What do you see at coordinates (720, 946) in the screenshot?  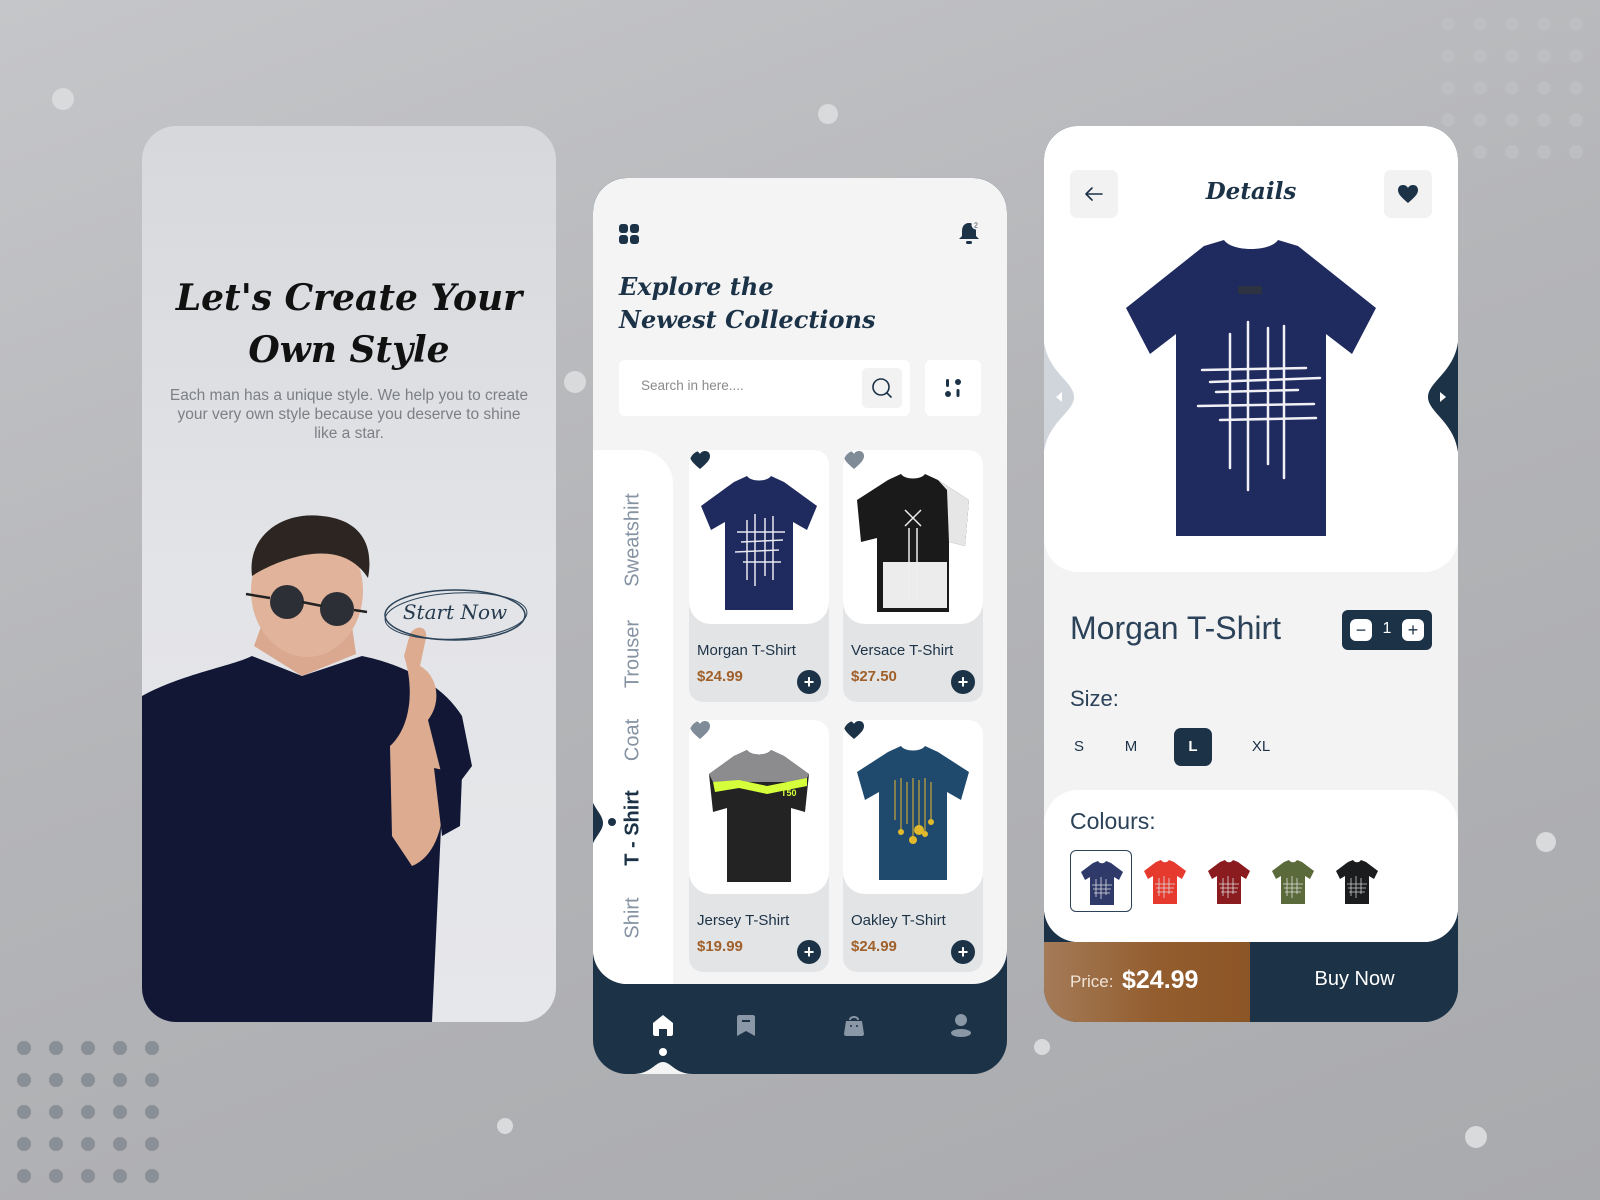 I see `product-price: $19.99` at bounding box center [720, 946].